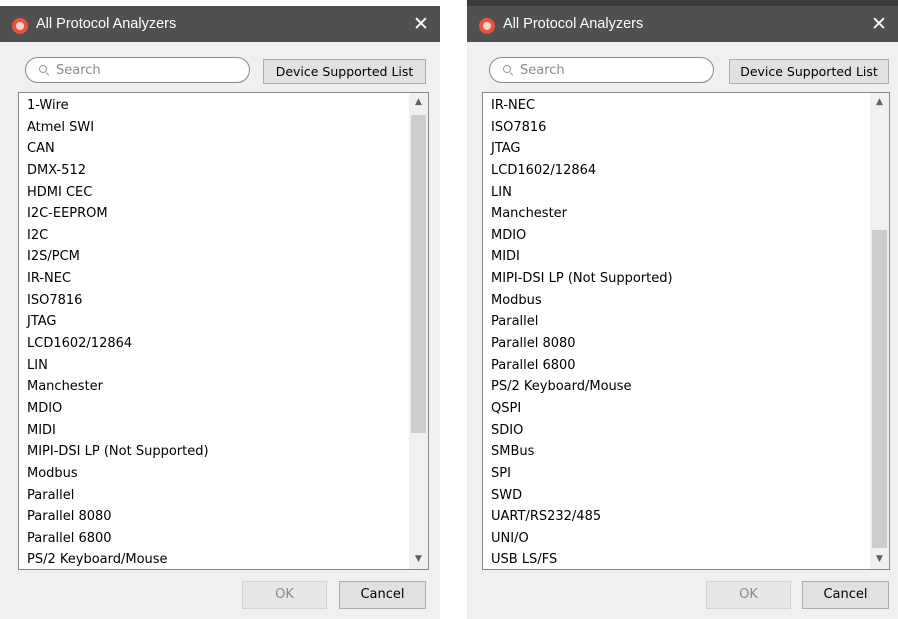 Image resolution: width=898 pixels, height=619 pixels. What do you see at coordinates (118, 193) in the screenshot?
I see `list-item: HDMI CEC` at bounding box center [118, 193].